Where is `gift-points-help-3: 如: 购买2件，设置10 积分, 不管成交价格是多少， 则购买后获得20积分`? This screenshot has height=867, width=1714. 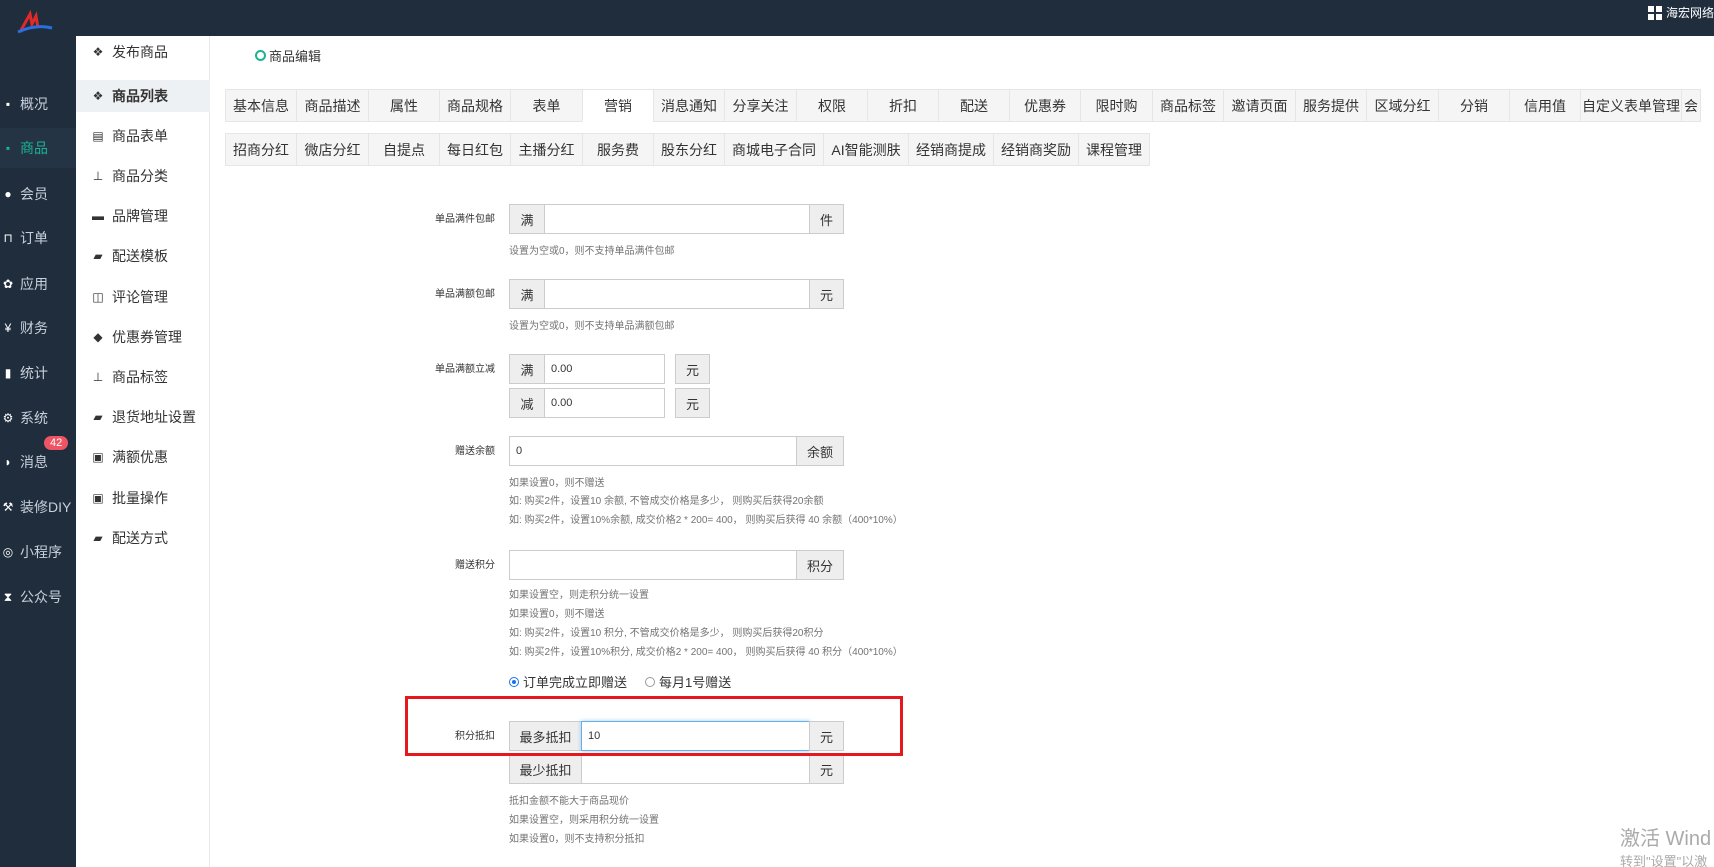
gift-points-help-3: 如: 购买2件，设置10 积分, 不管成交价格是多少， 则购买后获得20积分 is located at coordinates (666, 633).